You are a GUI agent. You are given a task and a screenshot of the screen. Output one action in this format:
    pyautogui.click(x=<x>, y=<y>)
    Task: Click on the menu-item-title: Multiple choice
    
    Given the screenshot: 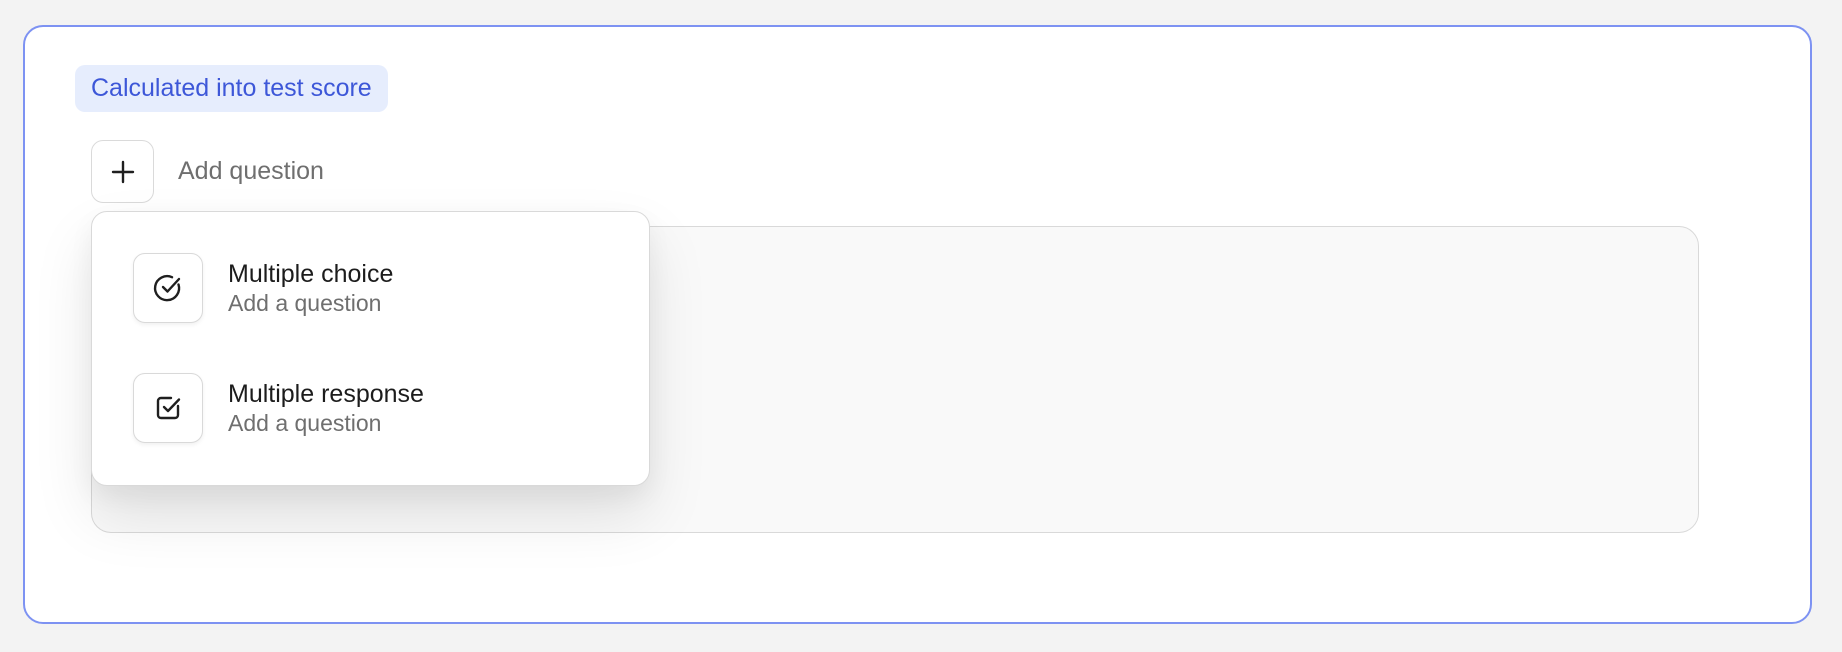 What is the action you would take?
    pyautogui.click(x=311, y=274)
    